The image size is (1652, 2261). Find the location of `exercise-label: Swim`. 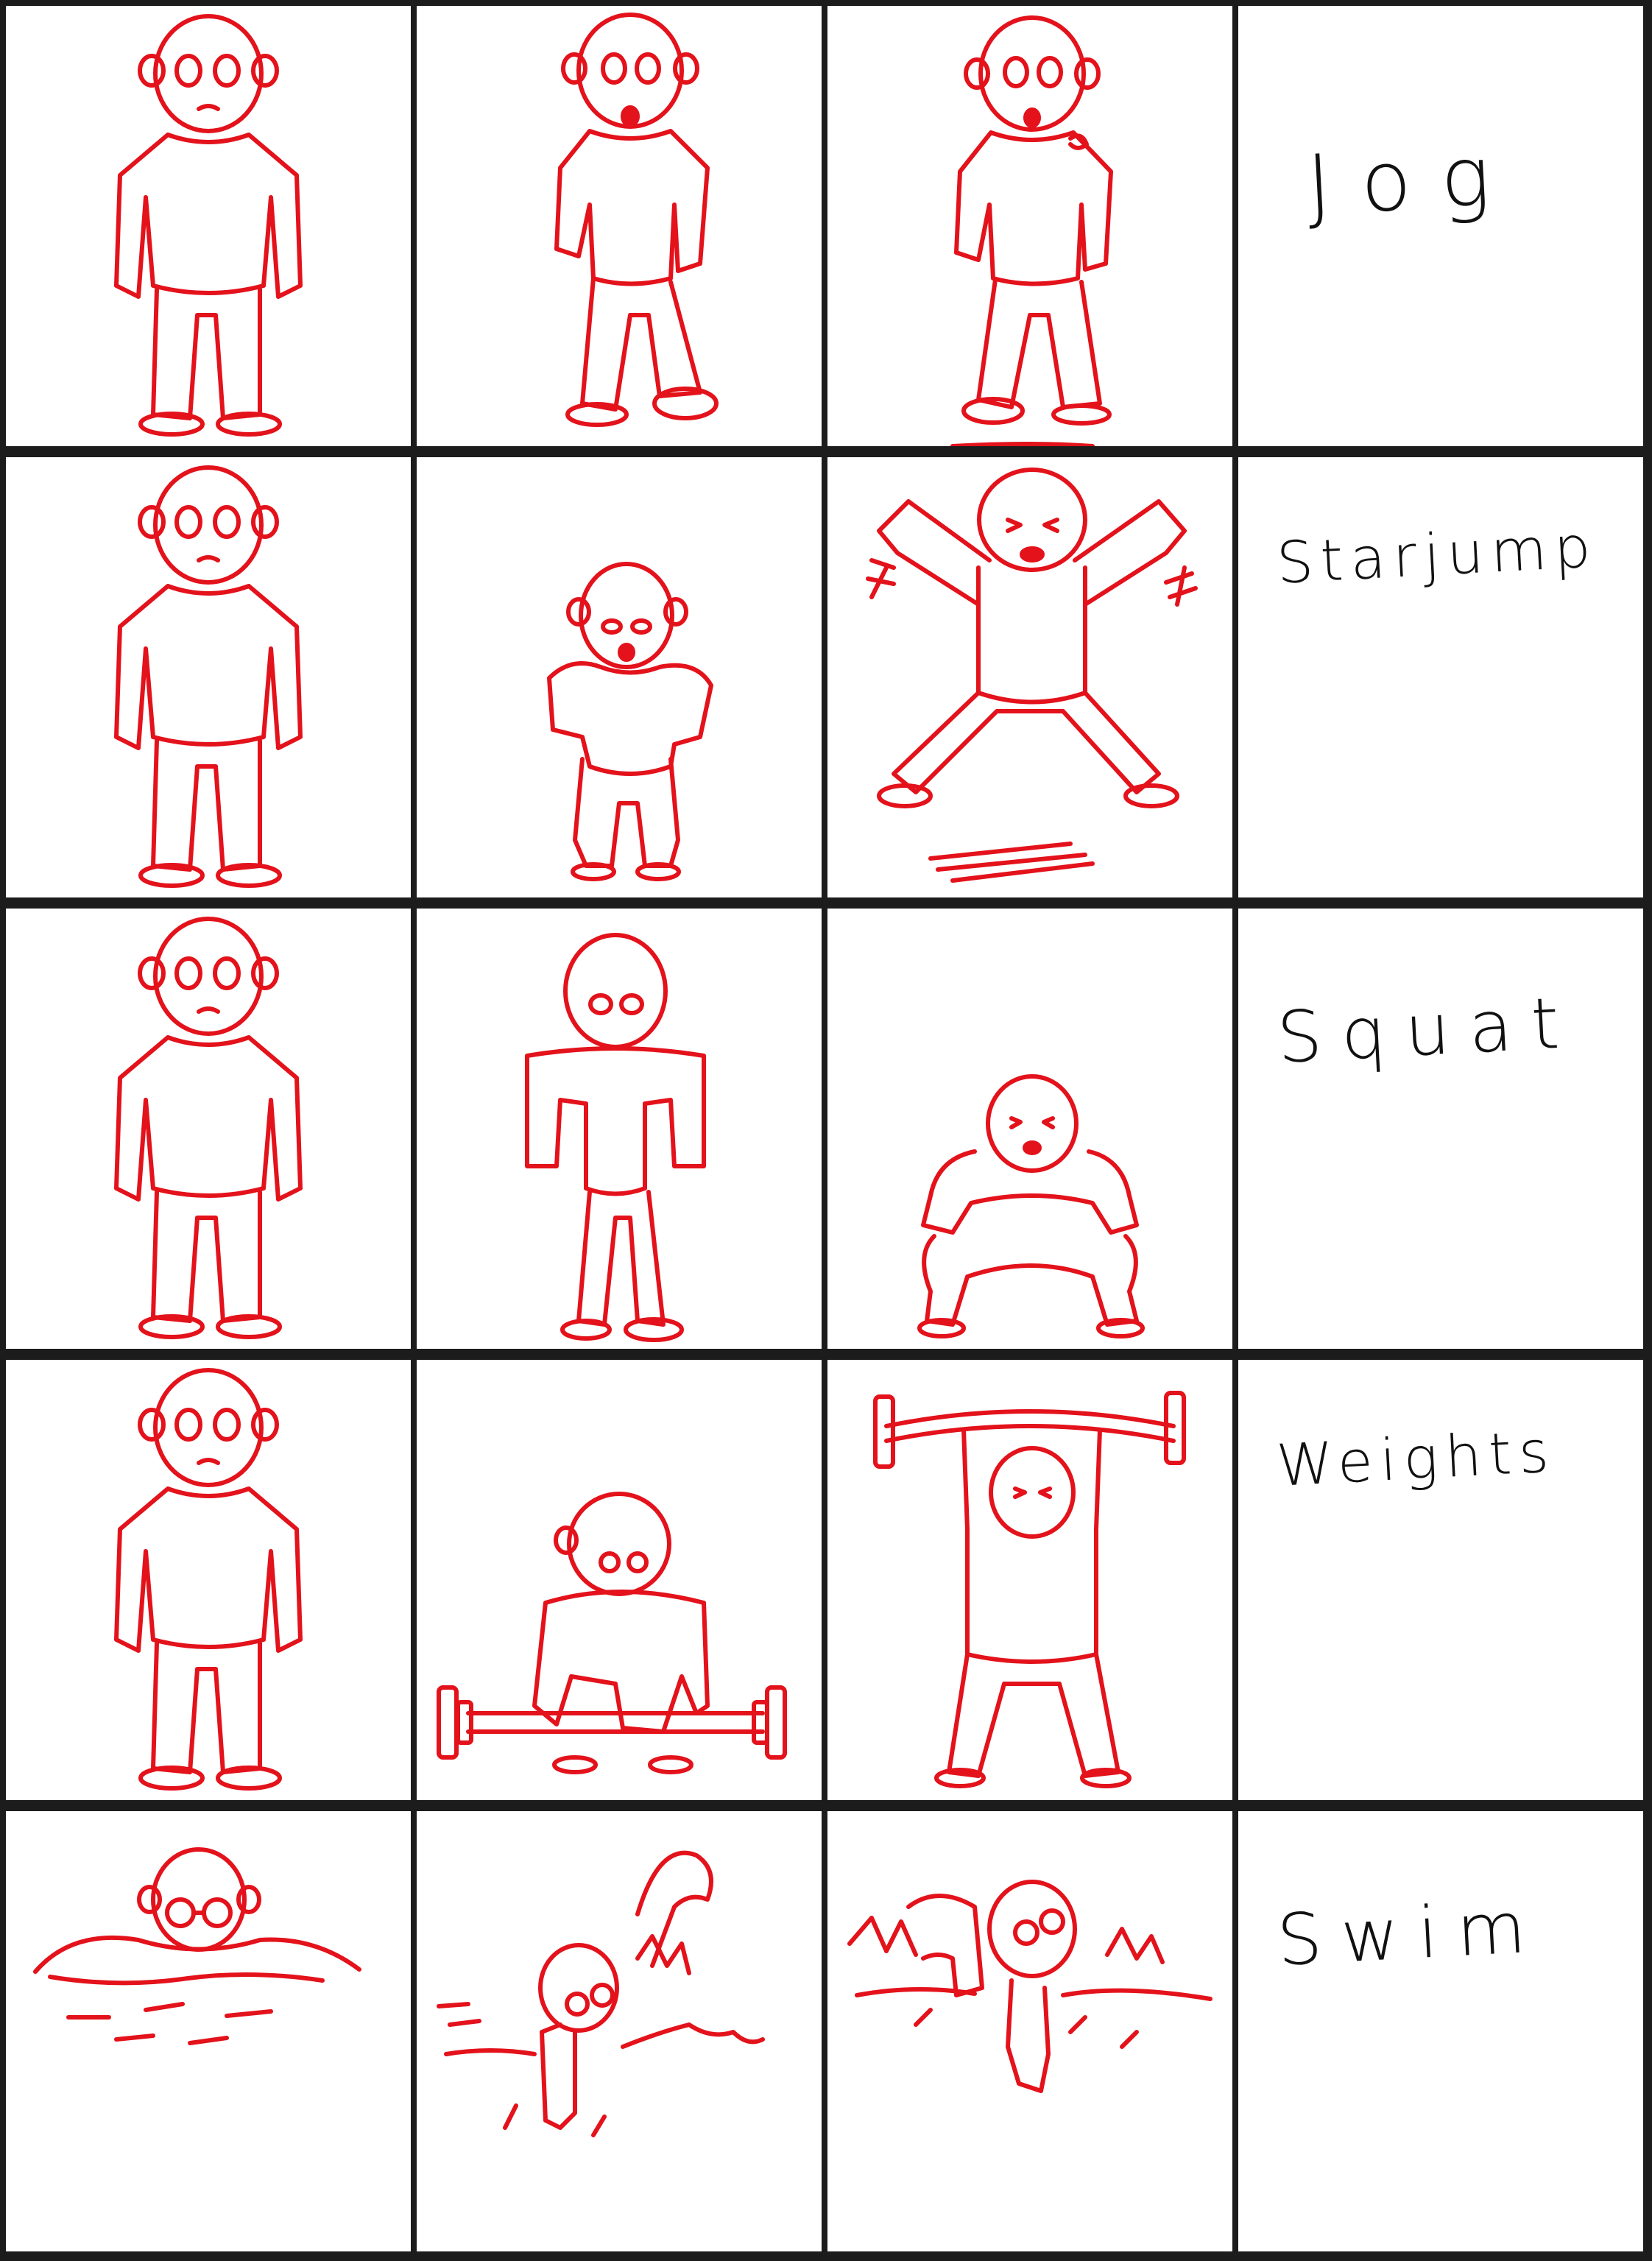

exercise-label: Swim is located at coordinates (1411, 1933).